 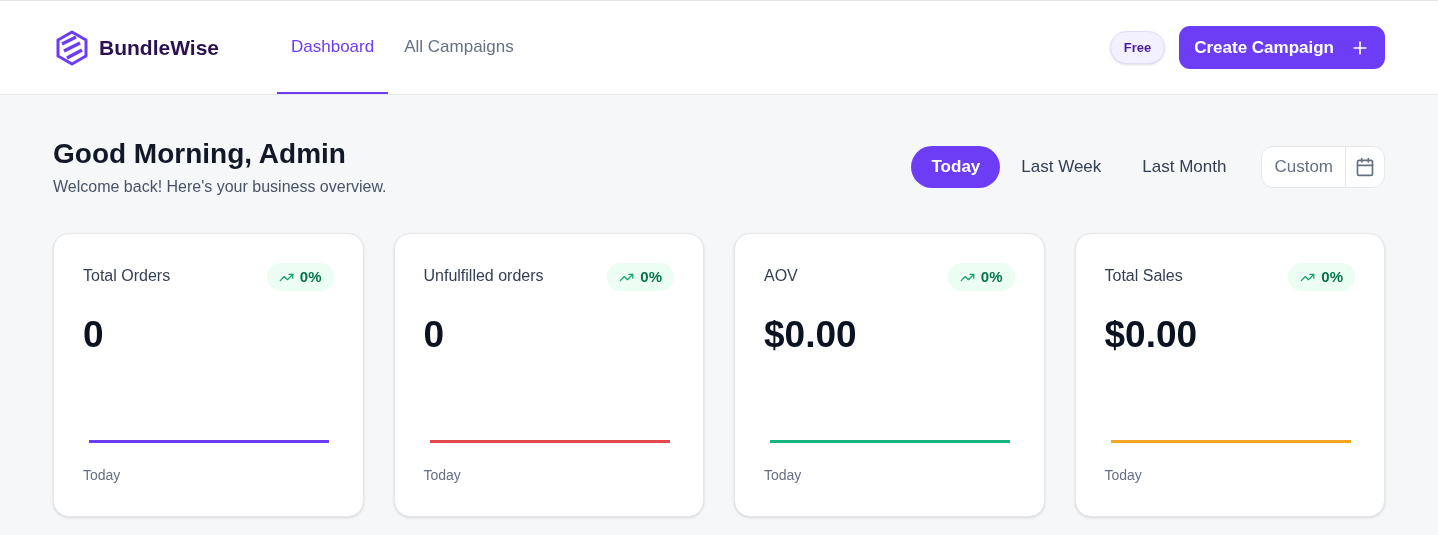 I want to click on range-tab: Today, so click(x=956, y=167).